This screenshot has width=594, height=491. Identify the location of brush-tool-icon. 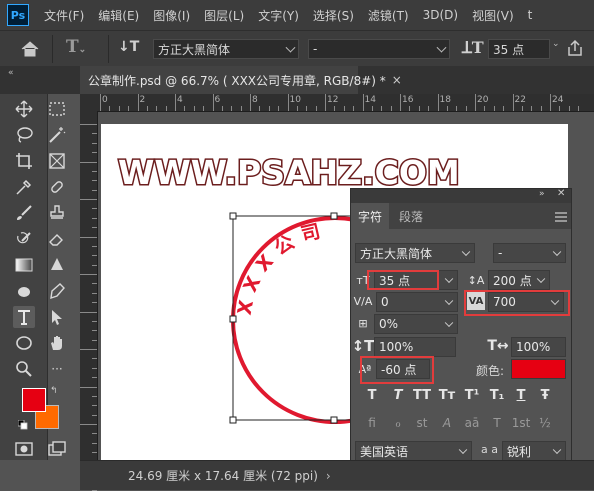
(24, 213).